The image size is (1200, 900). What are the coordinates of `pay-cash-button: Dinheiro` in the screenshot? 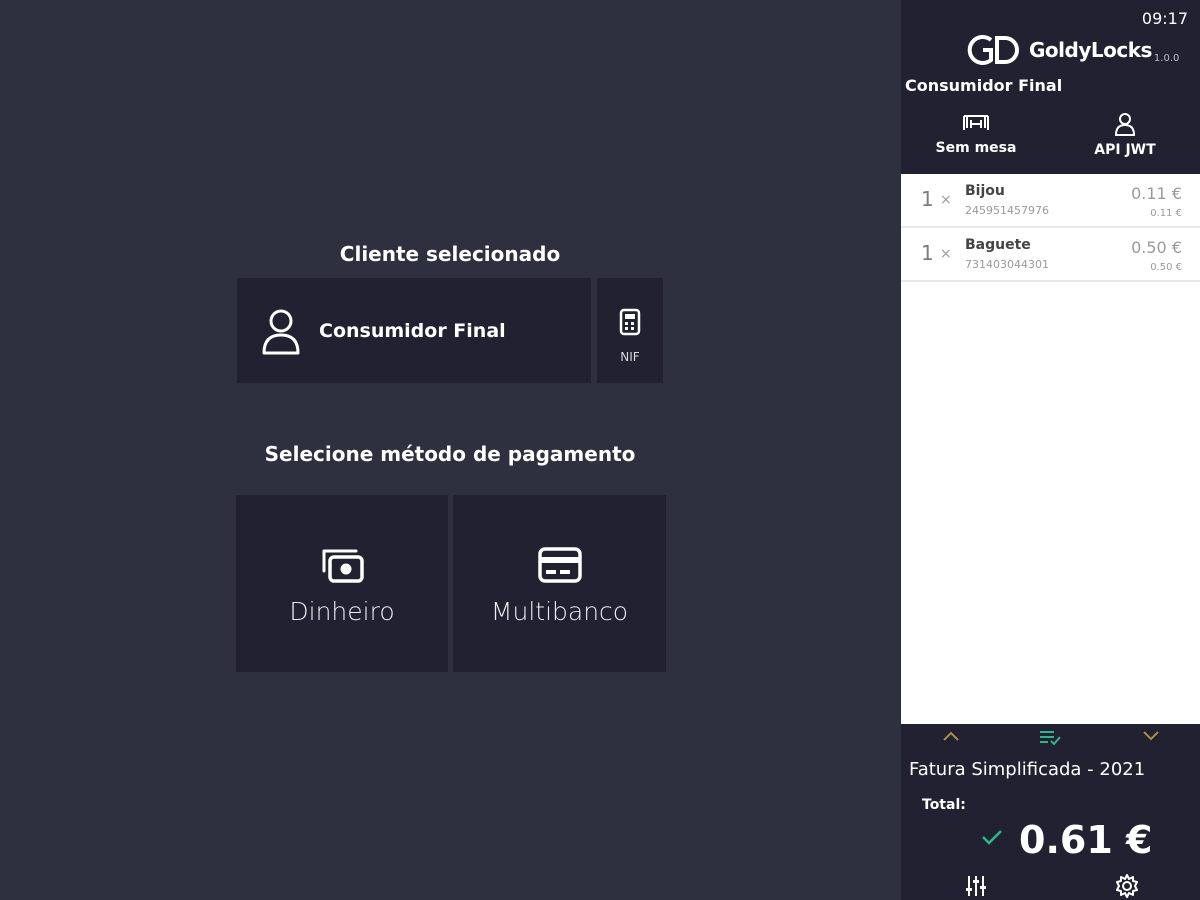 It's located at (342, 583).